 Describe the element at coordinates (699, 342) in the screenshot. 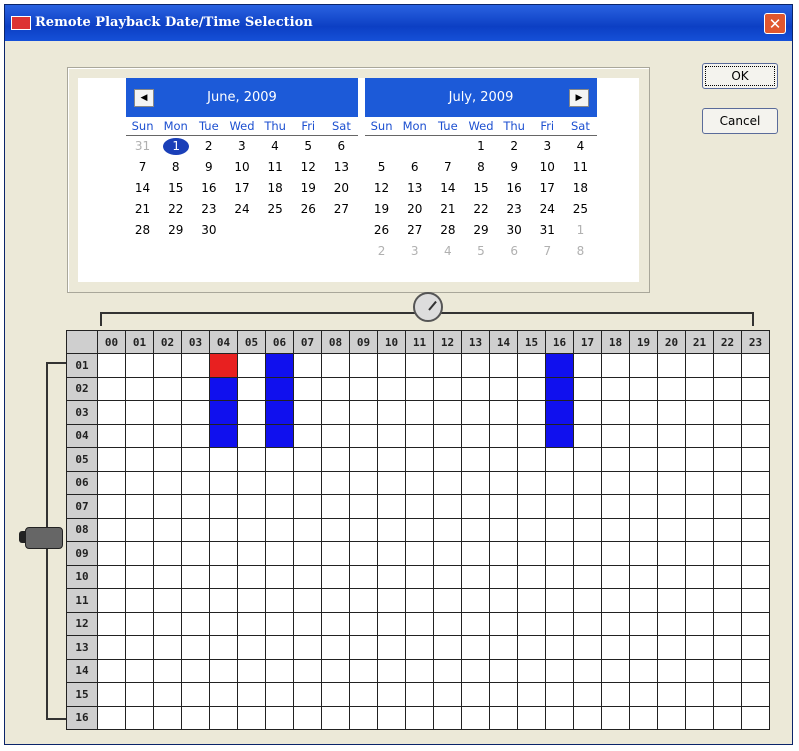

I see `hour-header: 21` at that location.